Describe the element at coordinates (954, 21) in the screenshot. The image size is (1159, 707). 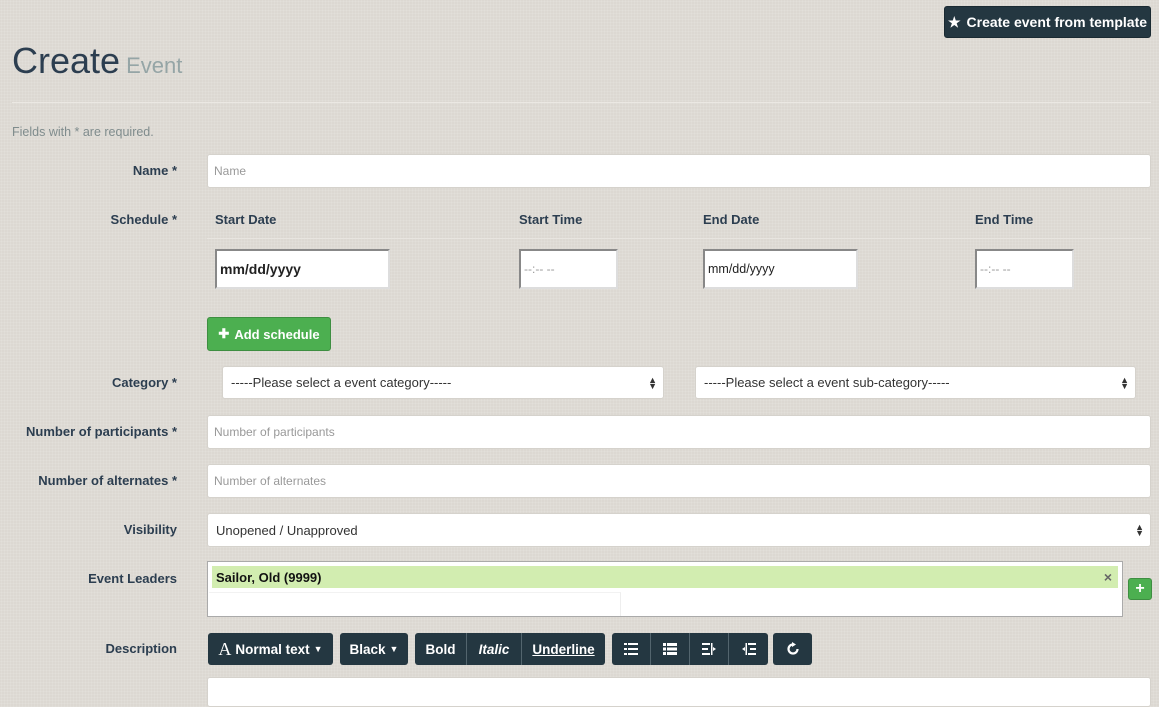
I see `star-icon: ★` at that location.